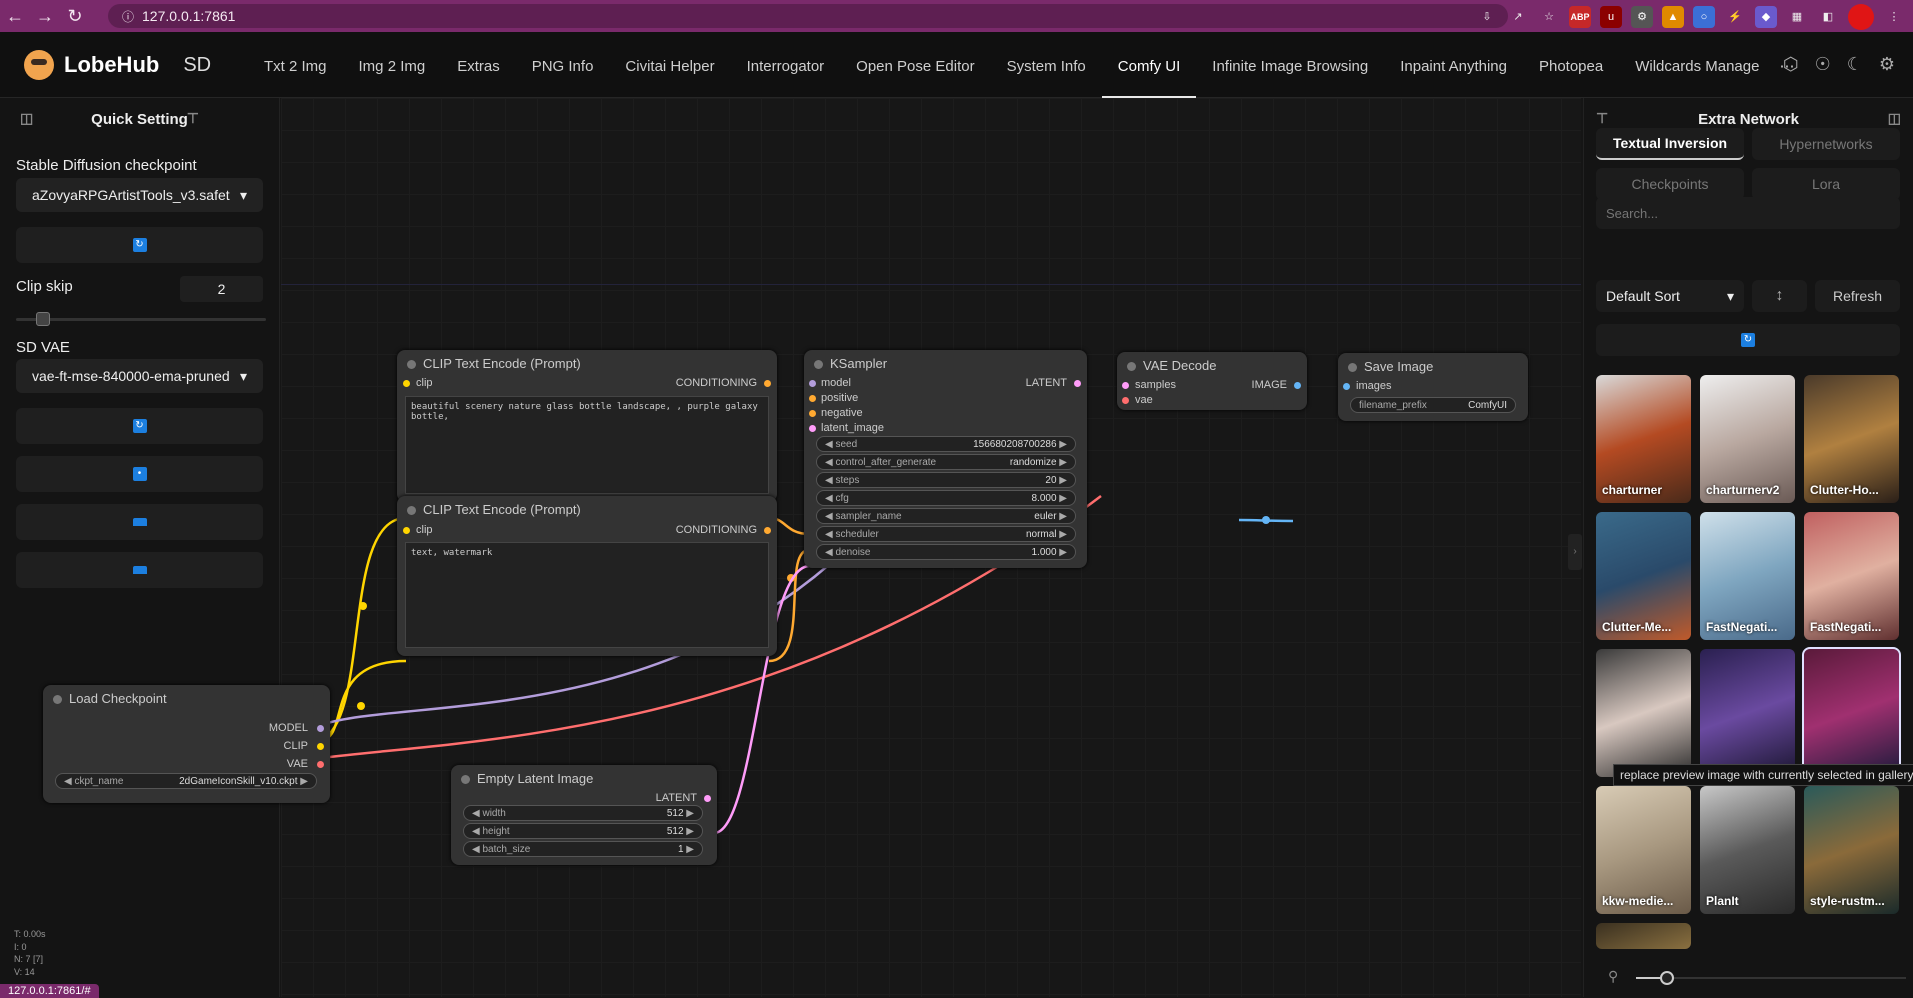 Image resolution: width=1913 pixels, height=998 pixels. I want to click on extension-icon: ▲, so click(1673, 17).